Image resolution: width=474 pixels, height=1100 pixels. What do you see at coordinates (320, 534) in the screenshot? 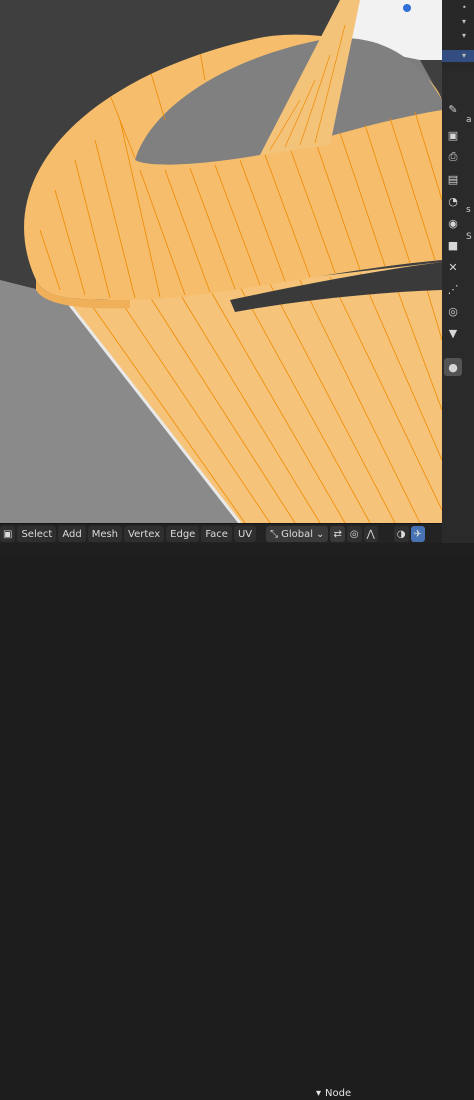
I see `chevron-down-icon: ⌄` at bounding box center [320, 534].